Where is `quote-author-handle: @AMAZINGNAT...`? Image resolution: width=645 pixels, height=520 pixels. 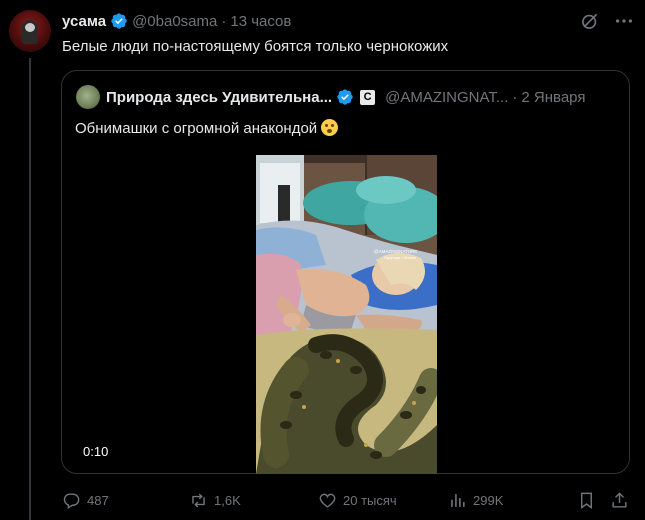
quote-author-handle: @AMAZINGNAT... is located at coordinates (446, 97).